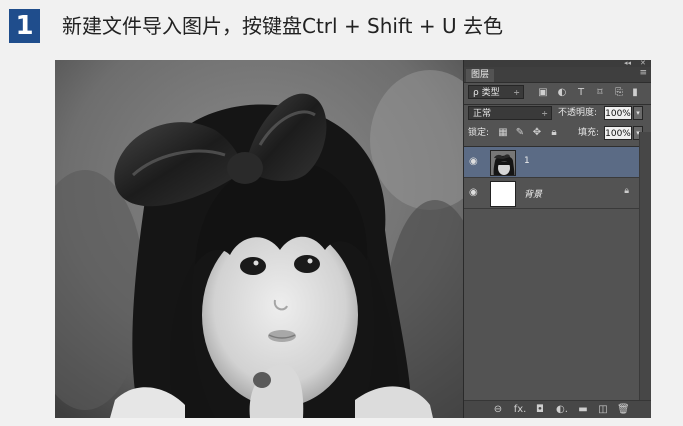 This screenshot has height=426, width=683. What do you see at coordinates (482, 114) in the screenshot?
I see `blend-mode-label: 正常` at bounding box center [482, 114].